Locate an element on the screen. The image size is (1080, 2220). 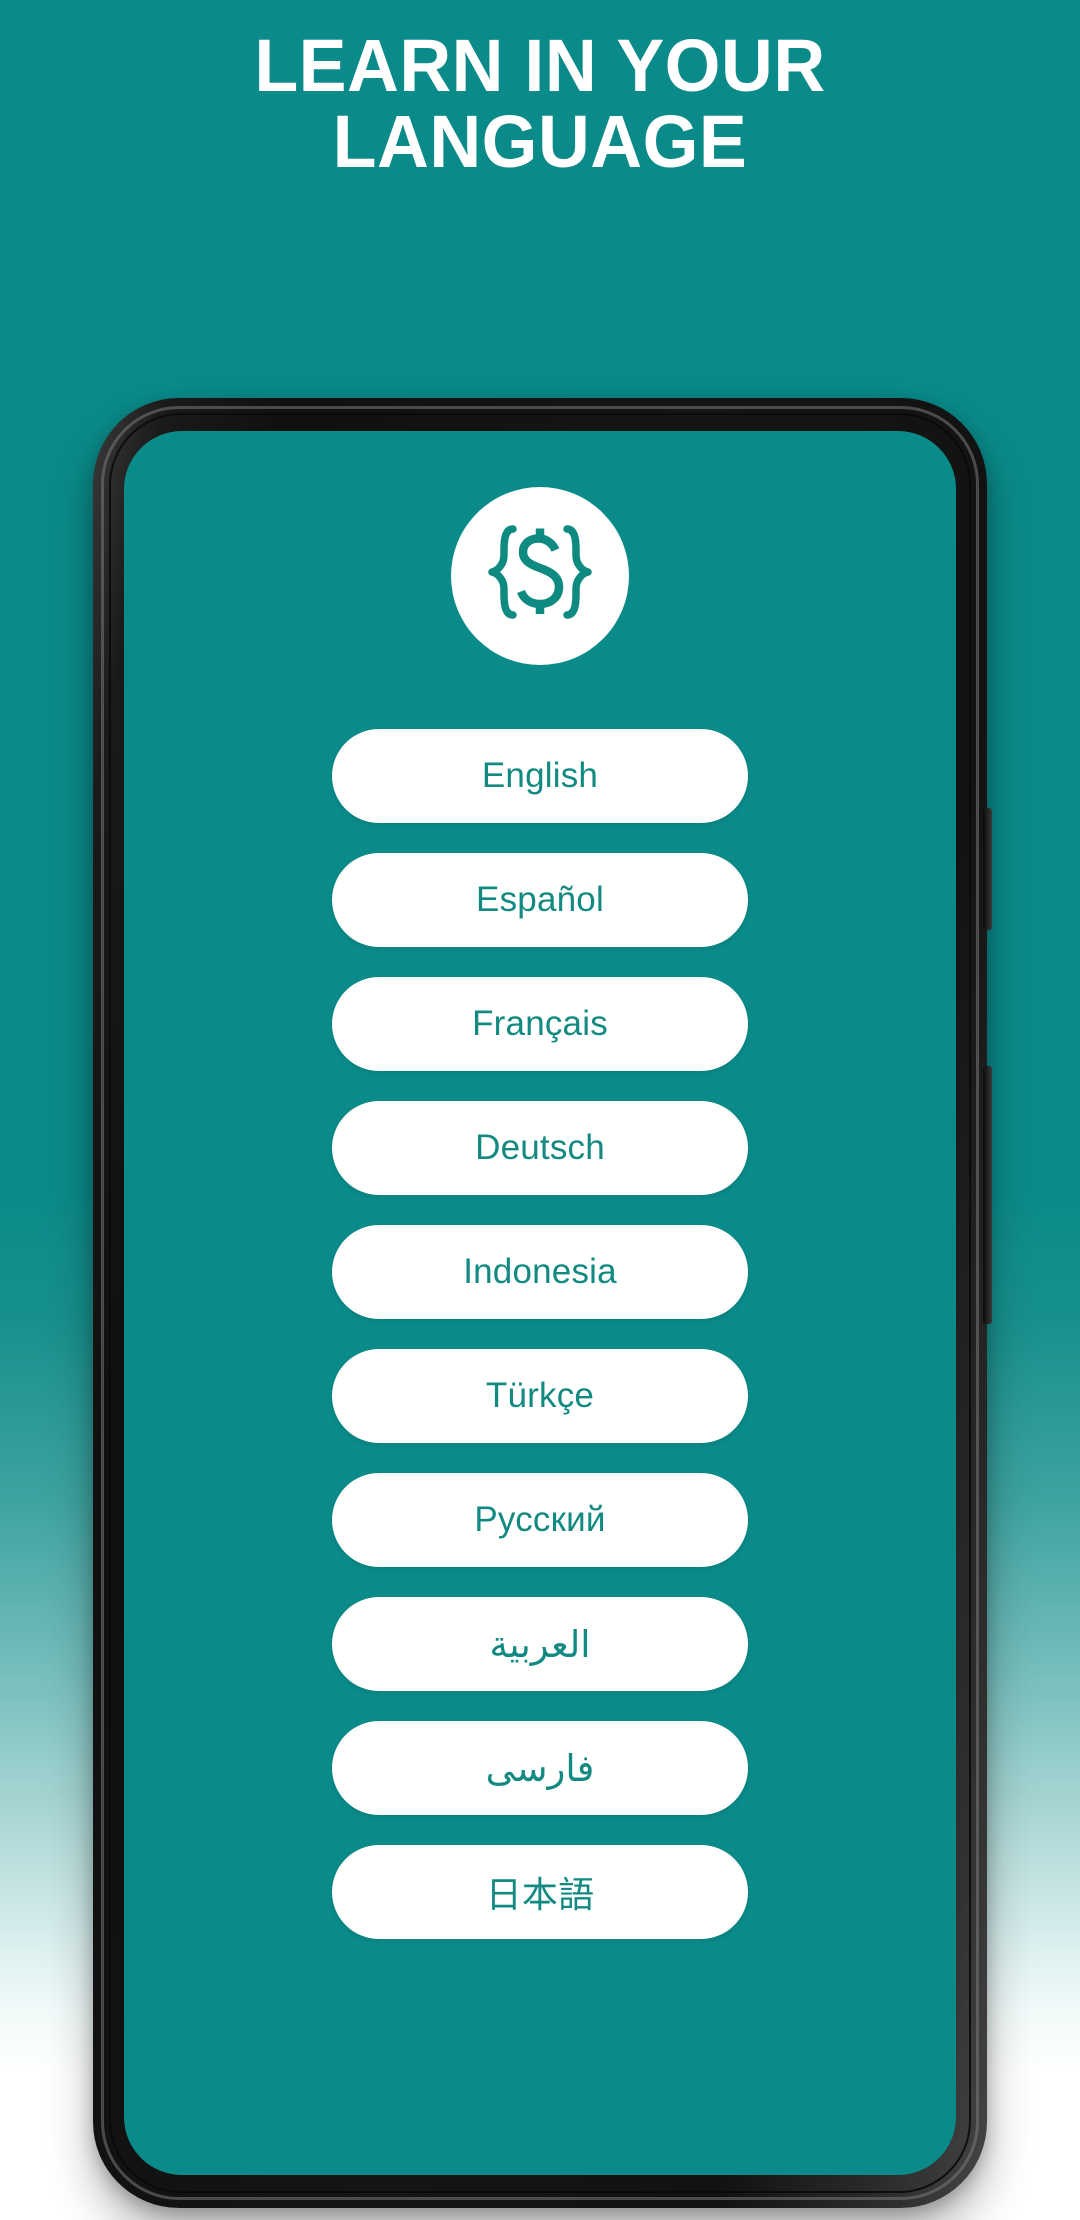
language-option-label: Deutsch is located at coordinates (540, 1147).